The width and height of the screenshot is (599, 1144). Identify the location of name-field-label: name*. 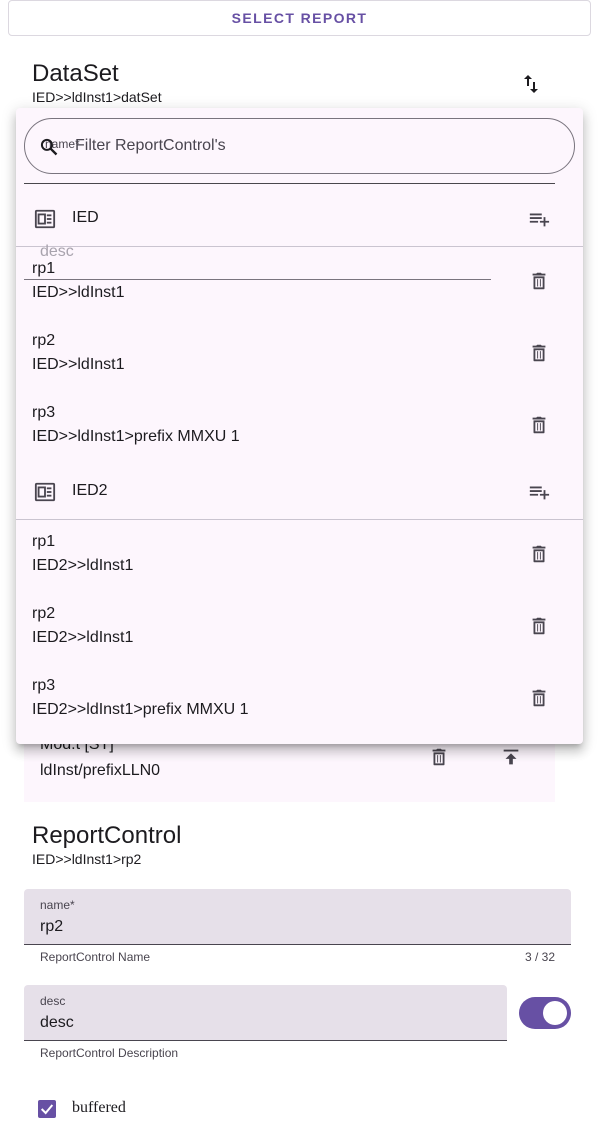
(57, 905).